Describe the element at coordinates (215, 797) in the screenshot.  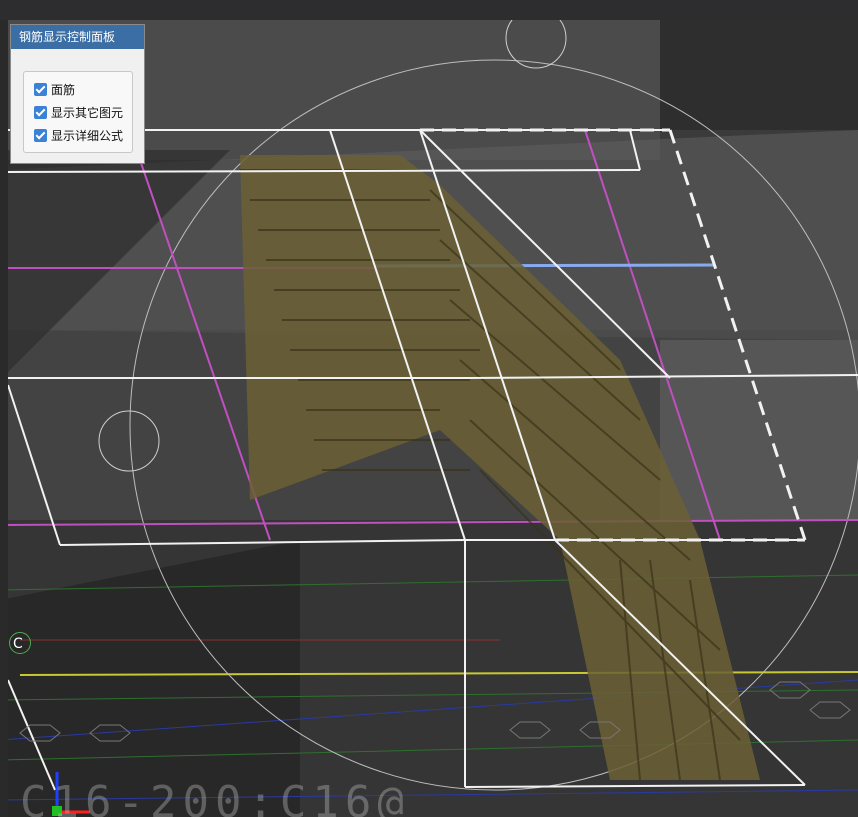
I see `rebar-spec-text: C16-200:C16@` at that location.